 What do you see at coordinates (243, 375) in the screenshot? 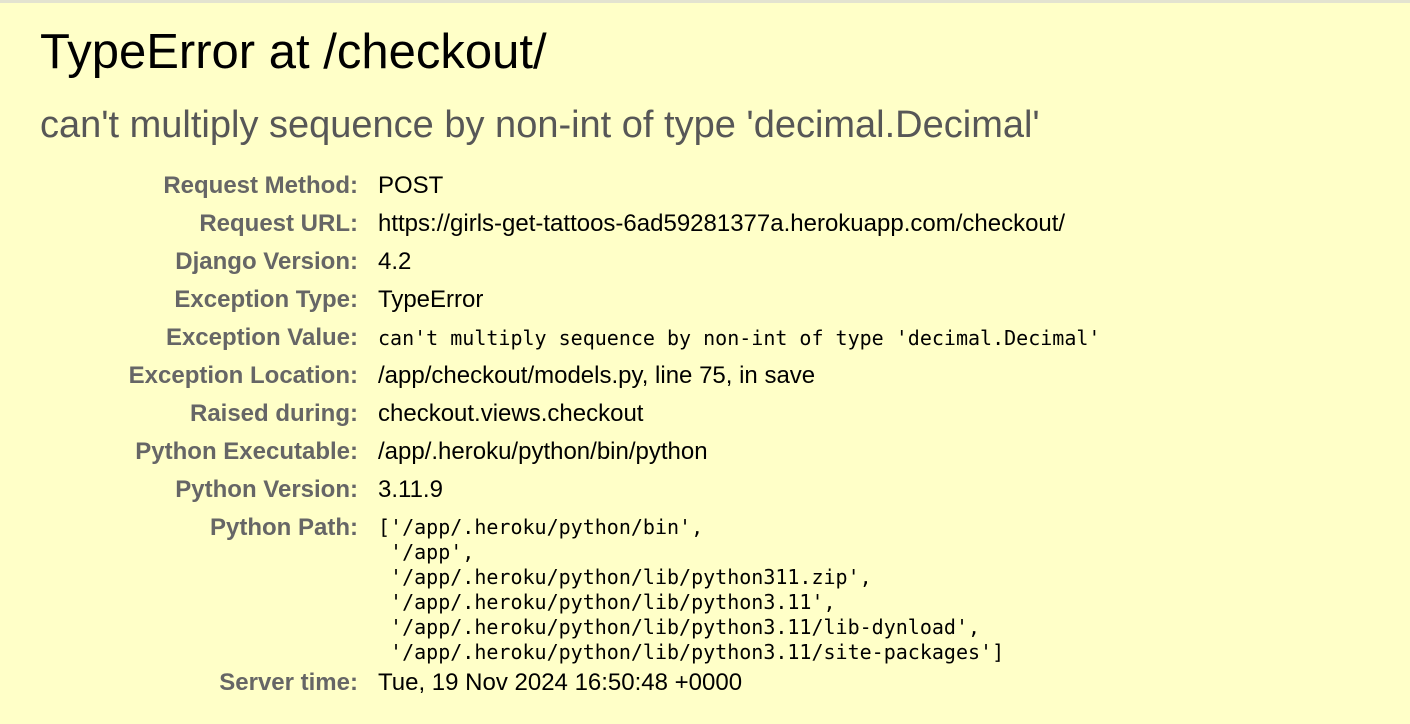
I see `meta-label: Exception Location:` at bounding box center [243, 375].